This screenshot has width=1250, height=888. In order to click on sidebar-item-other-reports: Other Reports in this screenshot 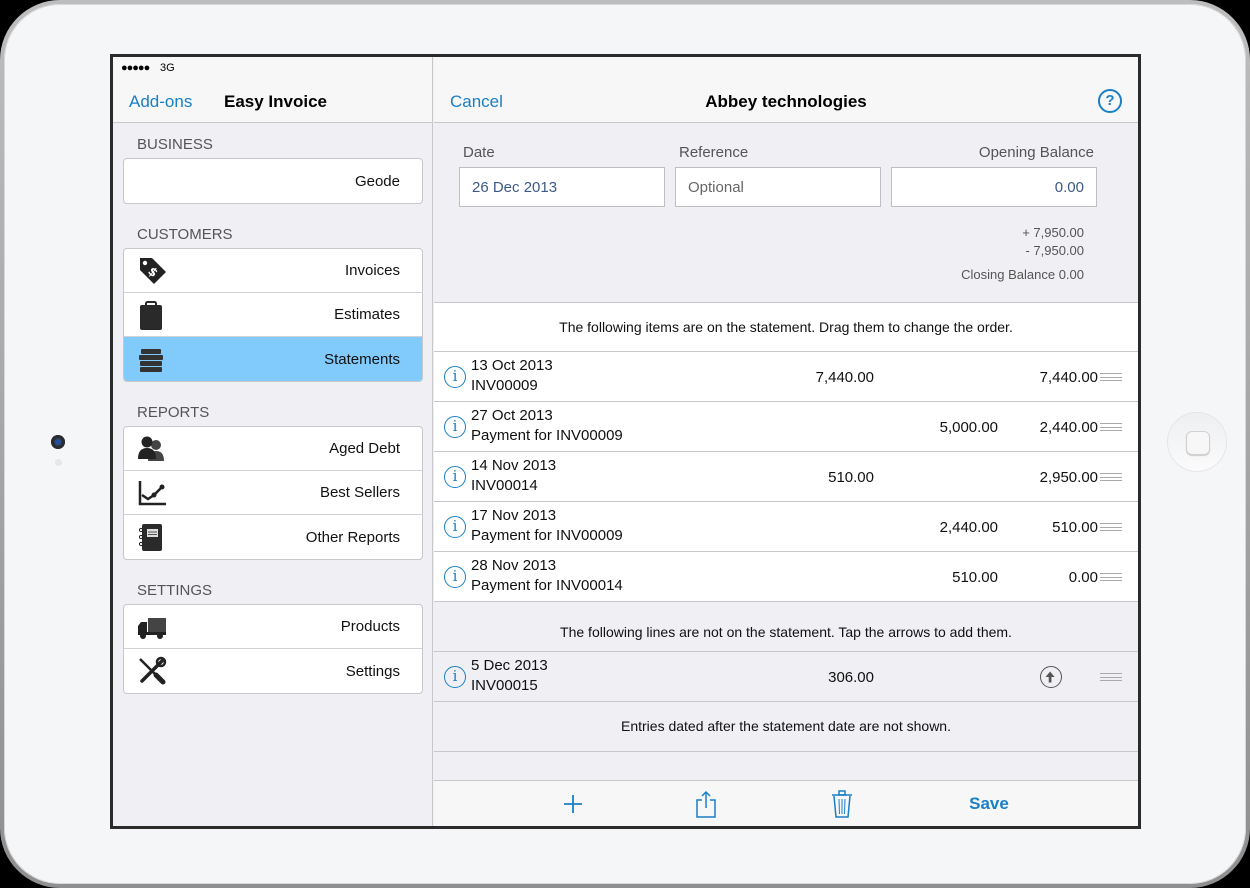, I will do `click(273, 537)`.